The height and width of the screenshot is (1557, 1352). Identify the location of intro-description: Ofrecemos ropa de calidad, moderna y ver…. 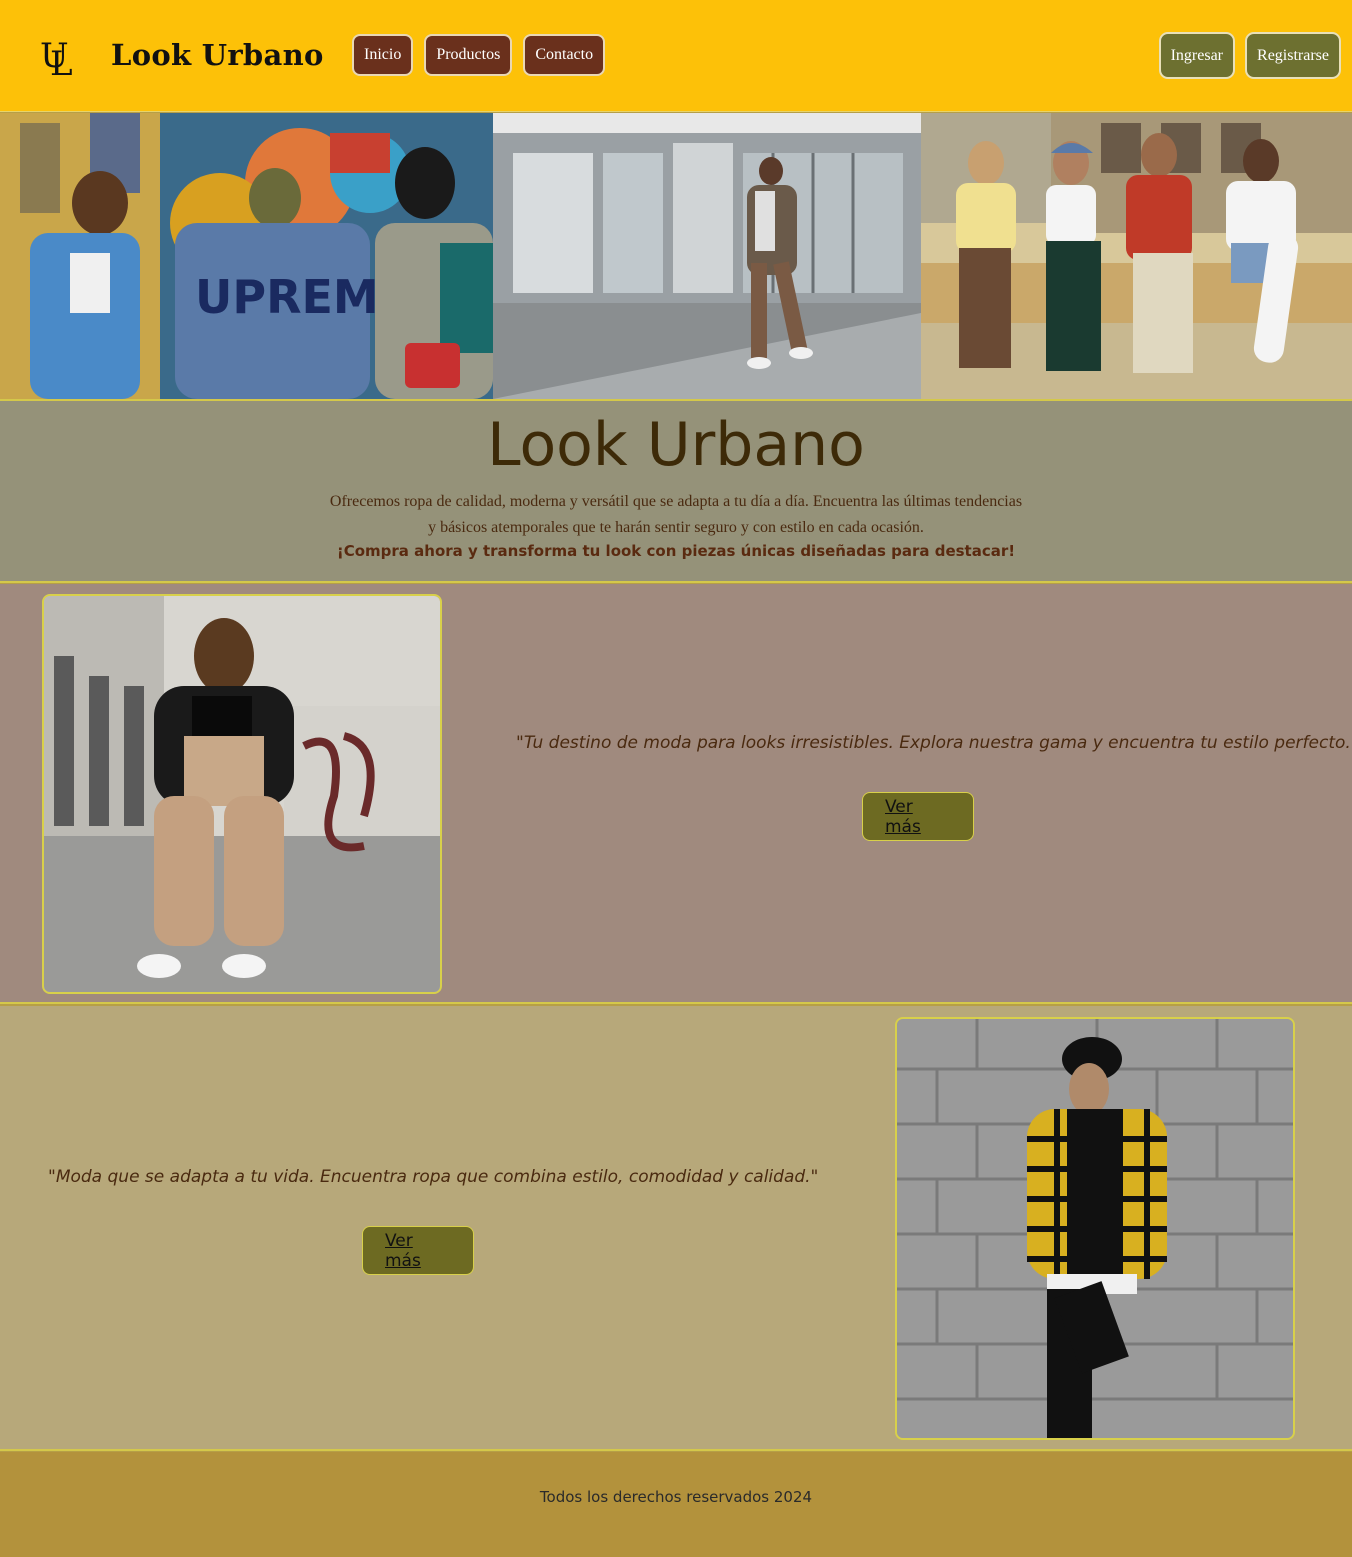
(676, 514).